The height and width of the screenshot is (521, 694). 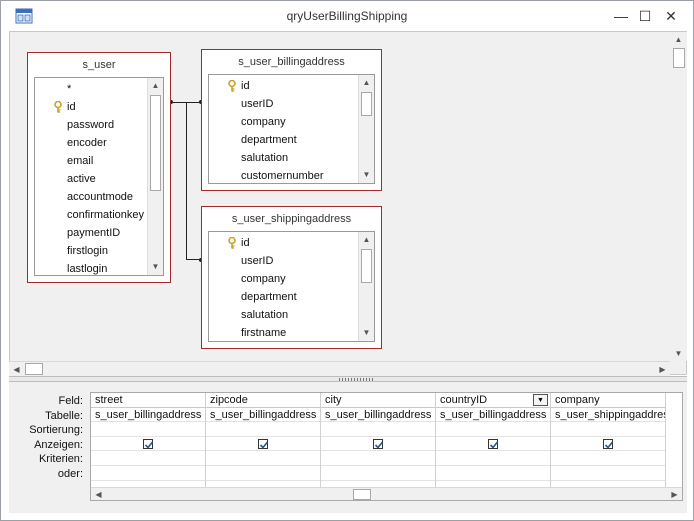 I want to click on title-bar: qryUserBillingShipping — ☐ ✕, so click(x=347, y=16).